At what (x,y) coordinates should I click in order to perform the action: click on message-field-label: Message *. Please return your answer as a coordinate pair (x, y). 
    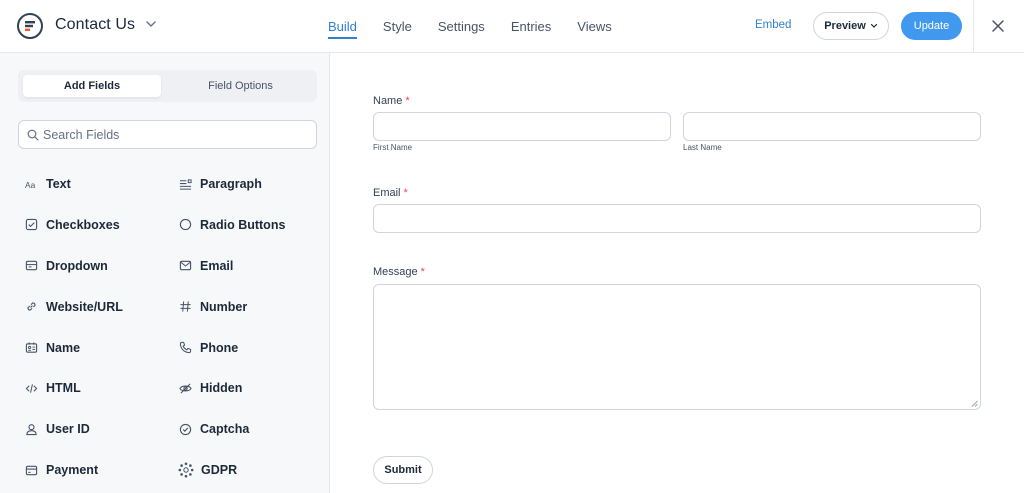
    Looking at the image, I should click on (399, 272).